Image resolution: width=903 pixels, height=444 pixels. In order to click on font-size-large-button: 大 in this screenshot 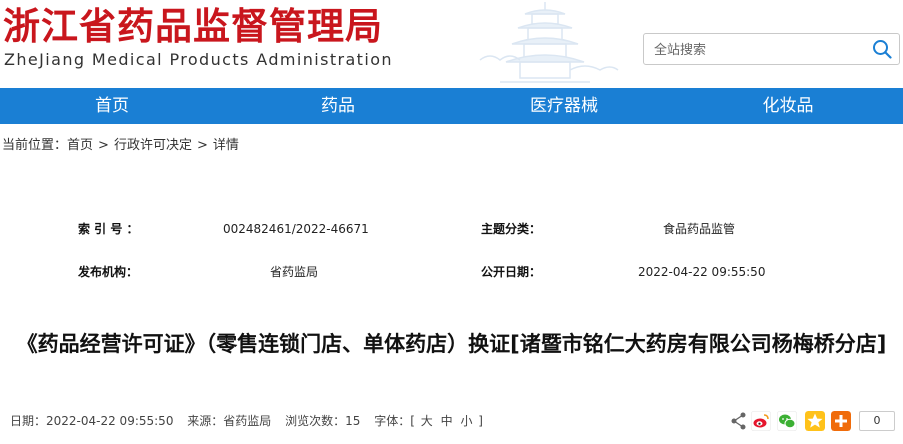, I will do `click(427, 421)`.